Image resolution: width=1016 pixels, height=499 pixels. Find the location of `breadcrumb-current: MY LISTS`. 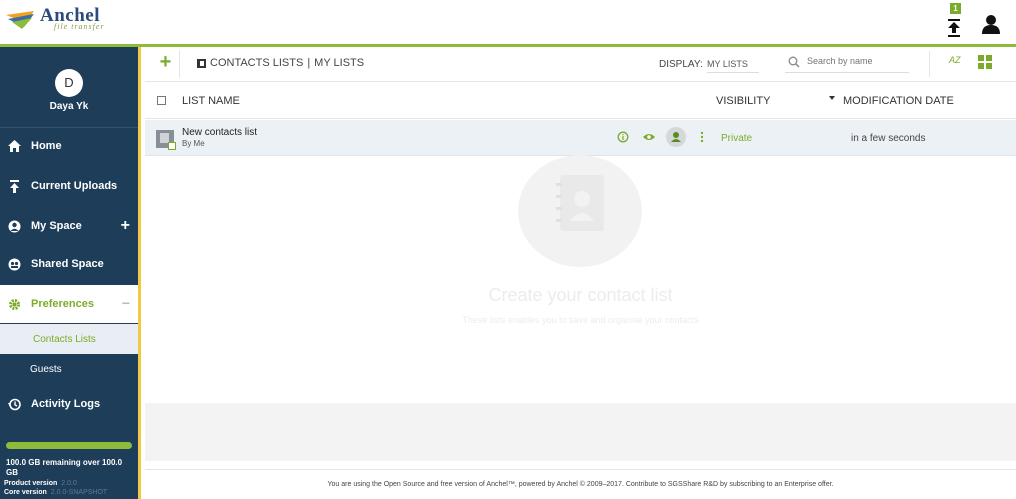

breadcrumb-current: MY LISTS is located at coordinates (339, 63).